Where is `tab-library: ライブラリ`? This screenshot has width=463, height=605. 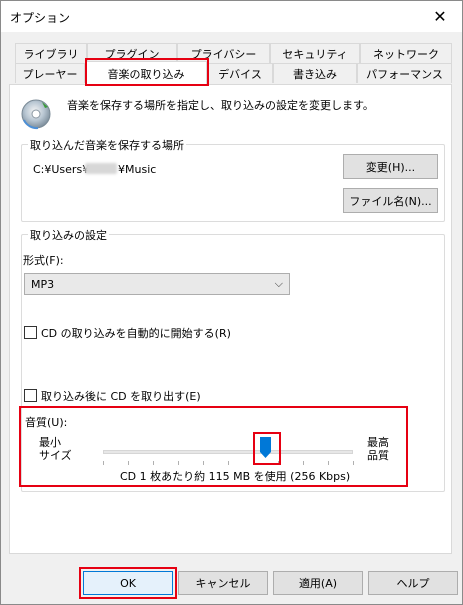 tab-library: ライブラリ is located at coordinates (51, 53).